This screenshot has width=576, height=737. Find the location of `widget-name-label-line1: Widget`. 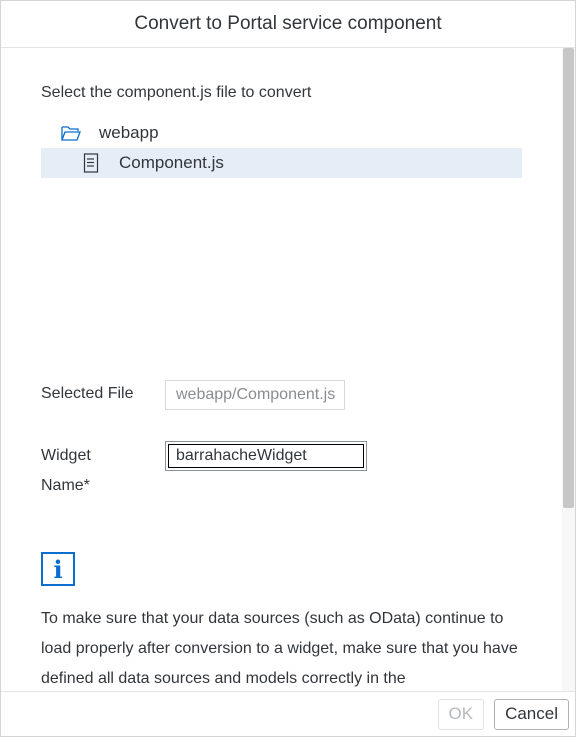

widget-name-label-line1: Widget is located at coordinates (66, 455).